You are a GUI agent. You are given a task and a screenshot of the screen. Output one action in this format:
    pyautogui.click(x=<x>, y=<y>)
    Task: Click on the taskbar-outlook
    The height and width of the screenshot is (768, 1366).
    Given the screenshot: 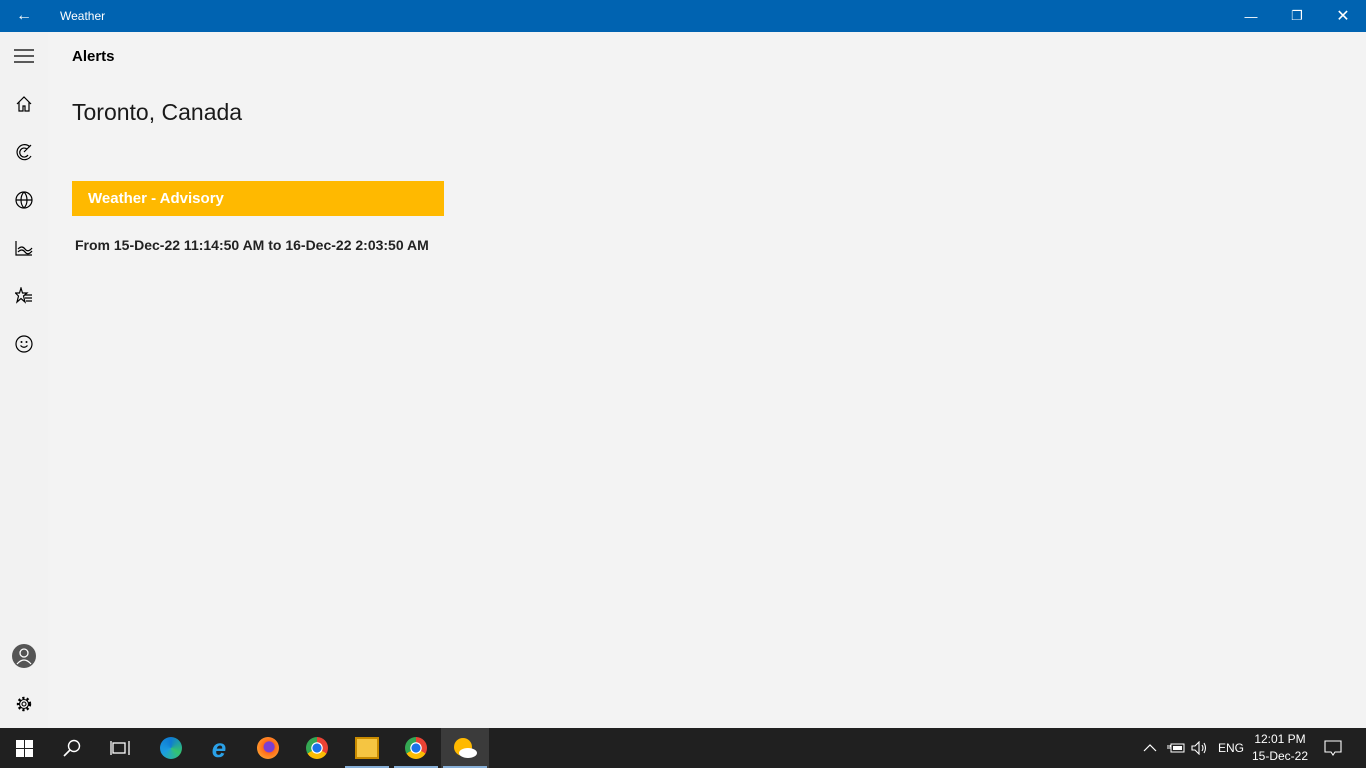 What is the action you would take?
    pyautogui.click(x=367, y=748)
    